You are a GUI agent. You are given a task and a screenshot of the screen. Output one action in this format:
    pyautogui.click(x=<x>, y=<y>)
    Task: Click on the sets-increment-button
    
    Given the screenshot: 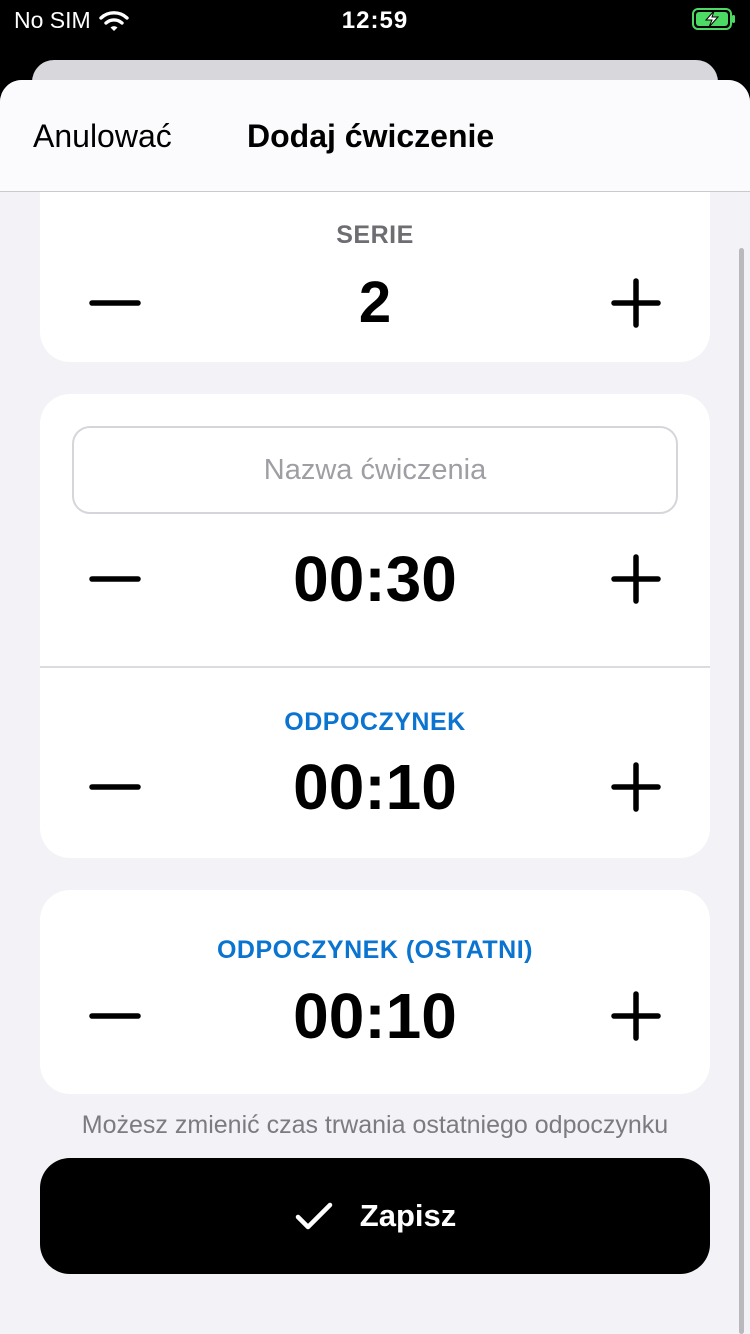 What is the action you would take?
    pyautogui.click(x=636, y=303)
    